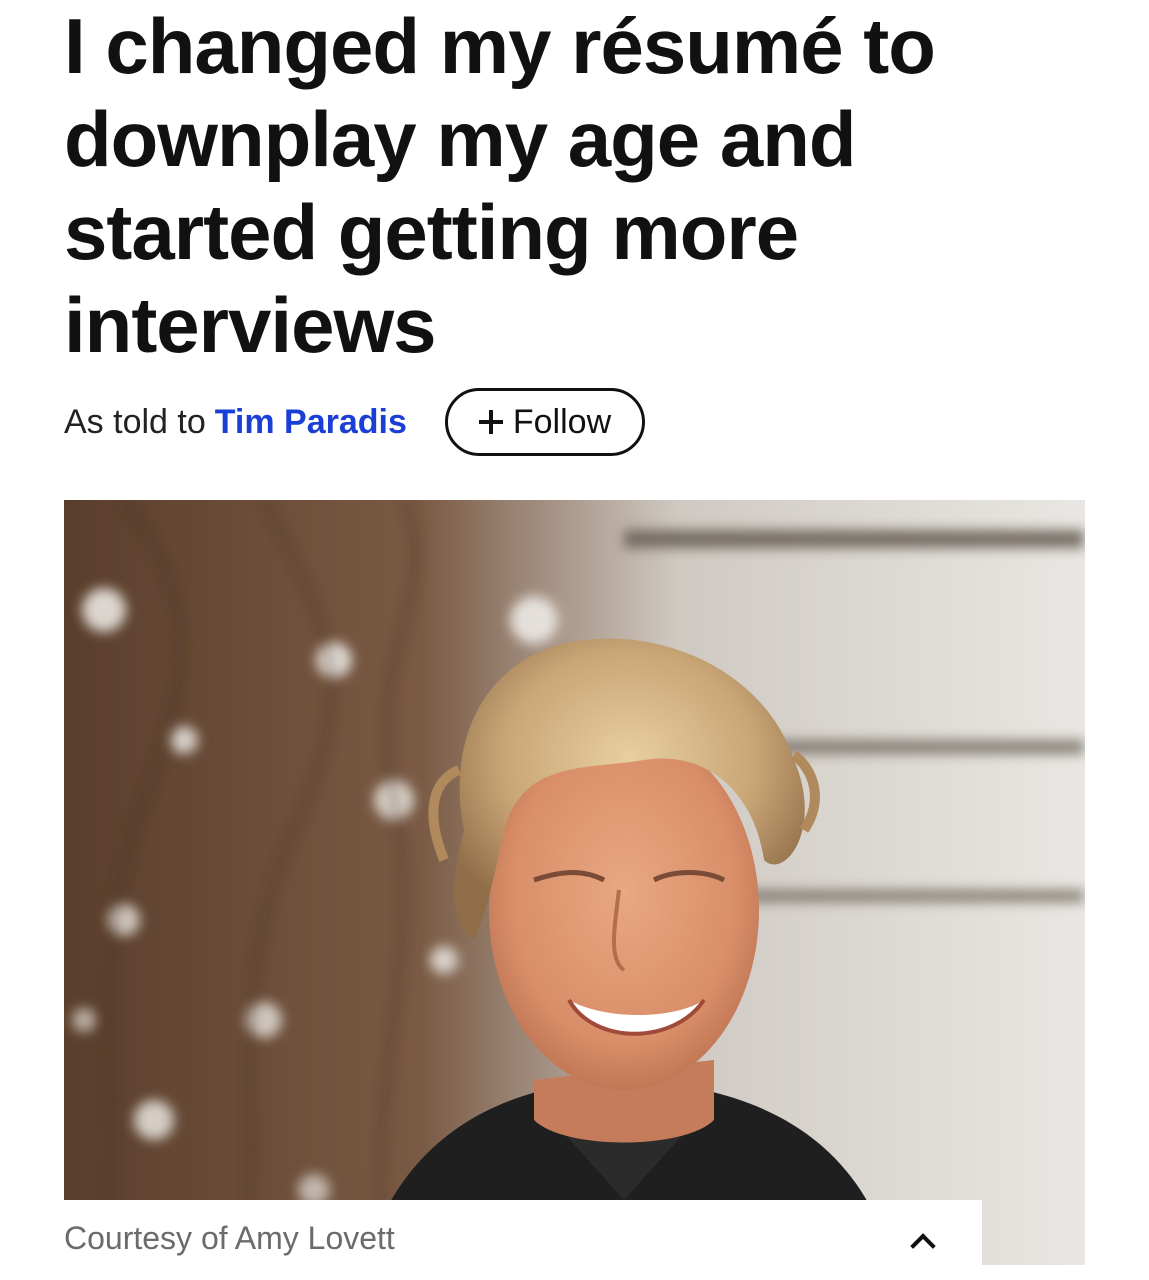 This screenshot has width=1149, height=1280. I want to click on follow-button-label: Follow, so click(562, 421).